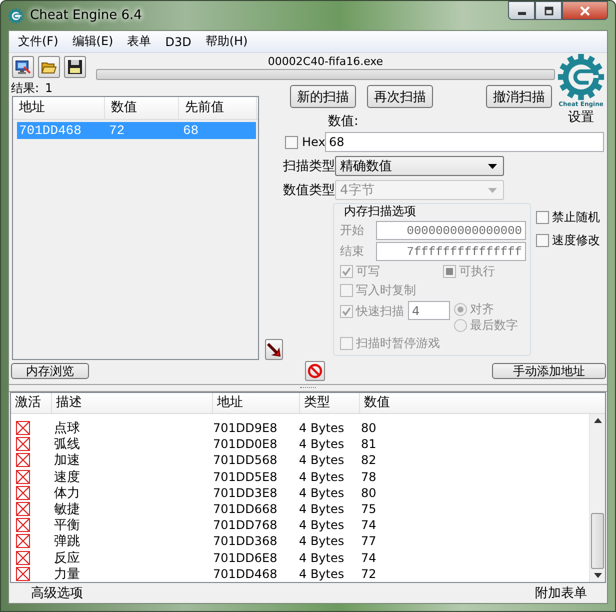 This screenshot has height=612, width=616. I want to click on table-cell-text: 弧线, so click(67, 444).